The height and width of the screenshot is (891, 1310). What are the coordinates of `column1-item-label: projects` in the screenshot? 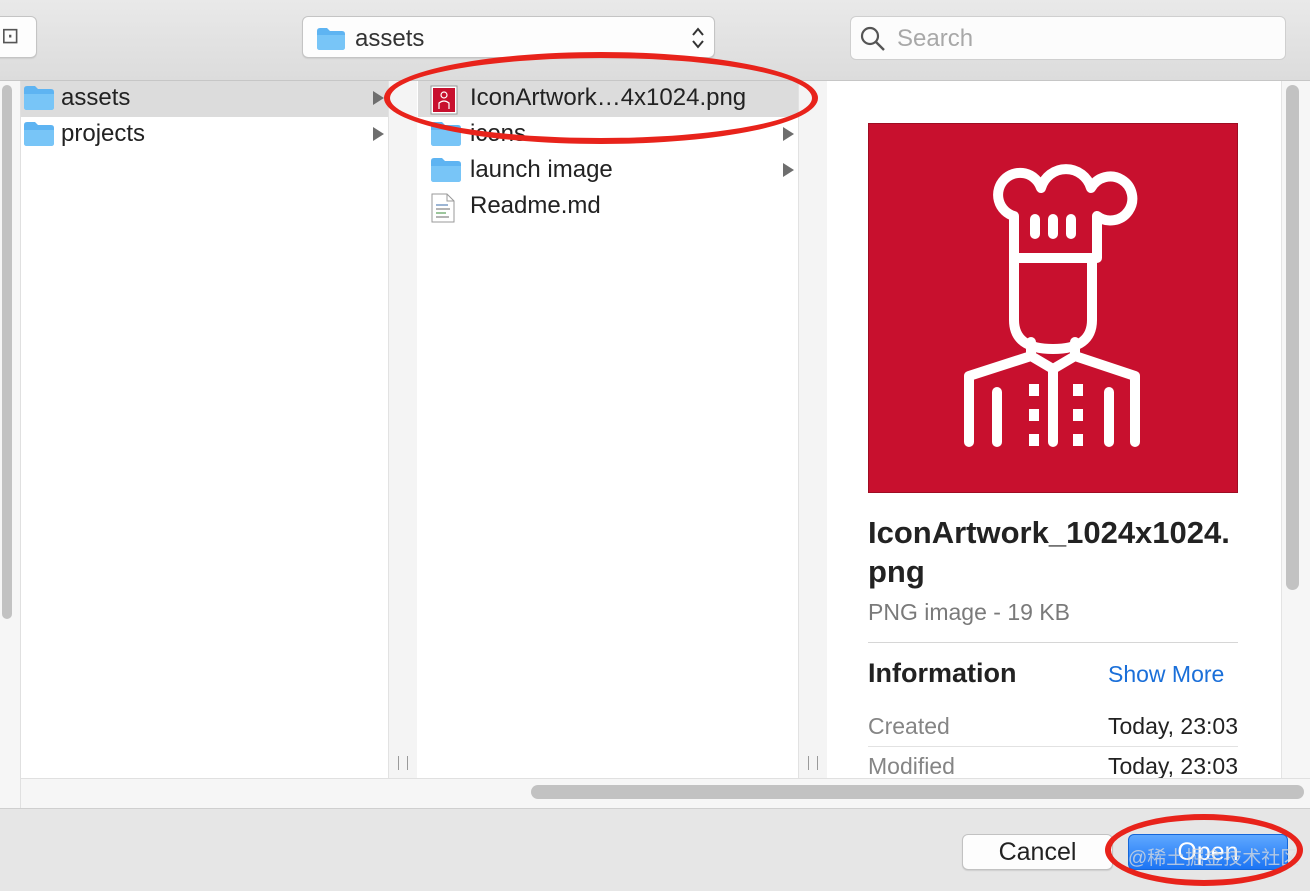 It's located at (103, 133).